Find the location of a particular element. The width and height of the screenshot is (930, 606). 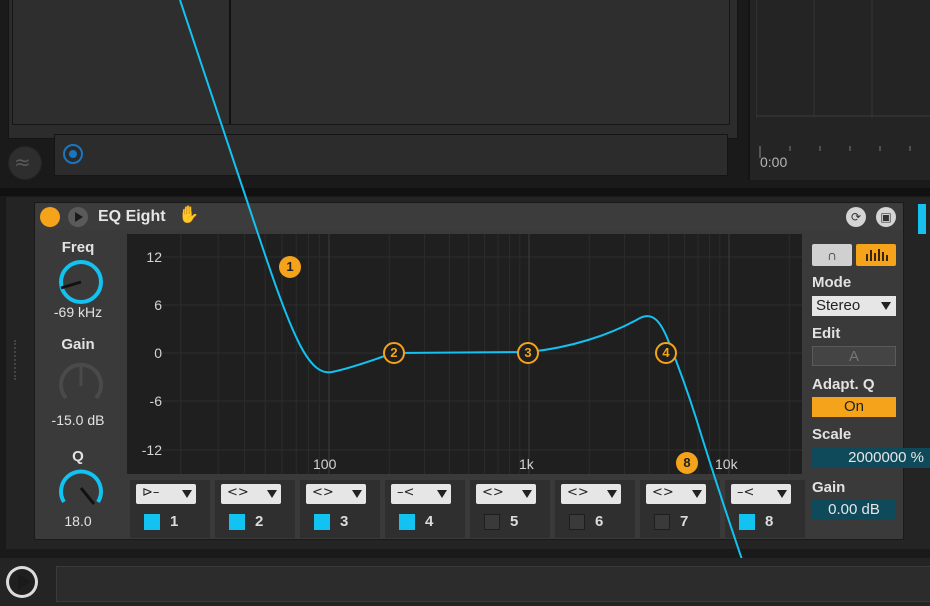

freq-knob is located at coordinates (81, 282).